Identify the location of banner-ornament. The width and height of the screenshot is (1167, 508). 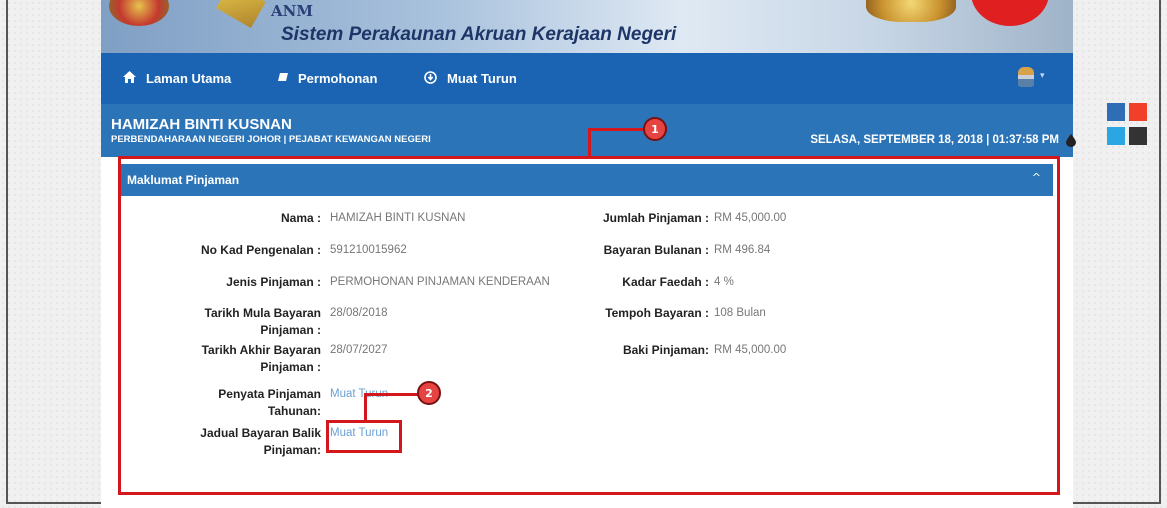
(241, 14).